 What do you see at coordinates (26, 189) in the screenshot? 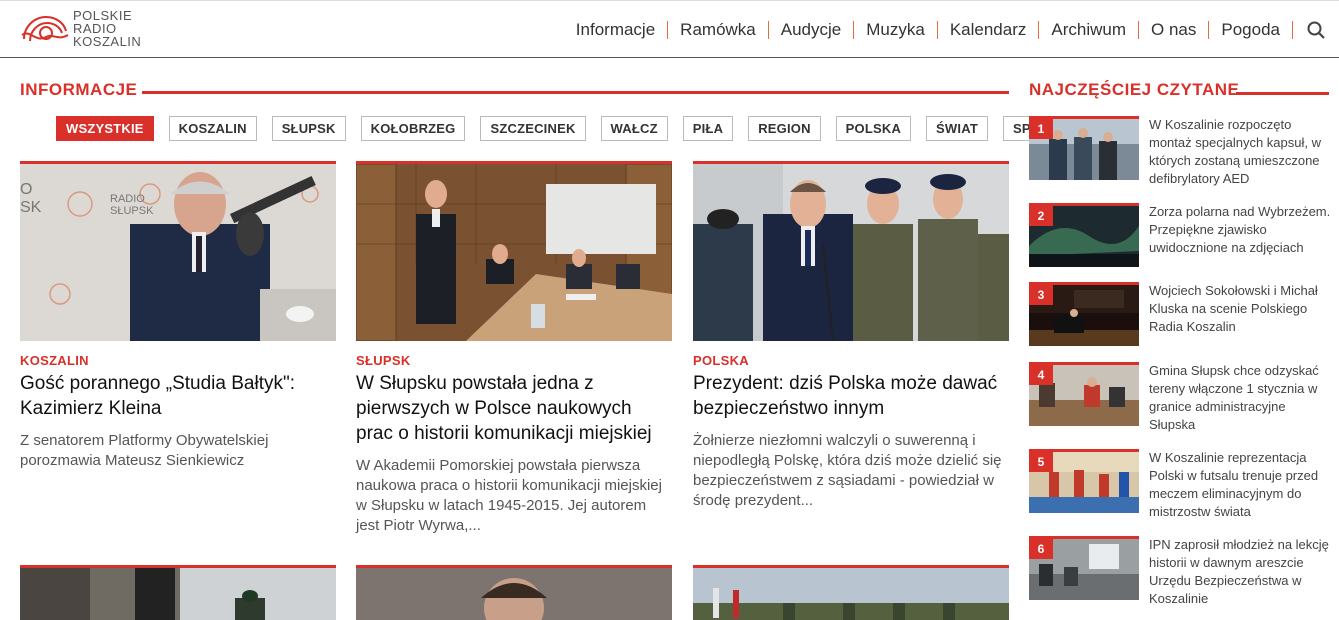
I see `svg-text: O` at bounding box center [26, 189].